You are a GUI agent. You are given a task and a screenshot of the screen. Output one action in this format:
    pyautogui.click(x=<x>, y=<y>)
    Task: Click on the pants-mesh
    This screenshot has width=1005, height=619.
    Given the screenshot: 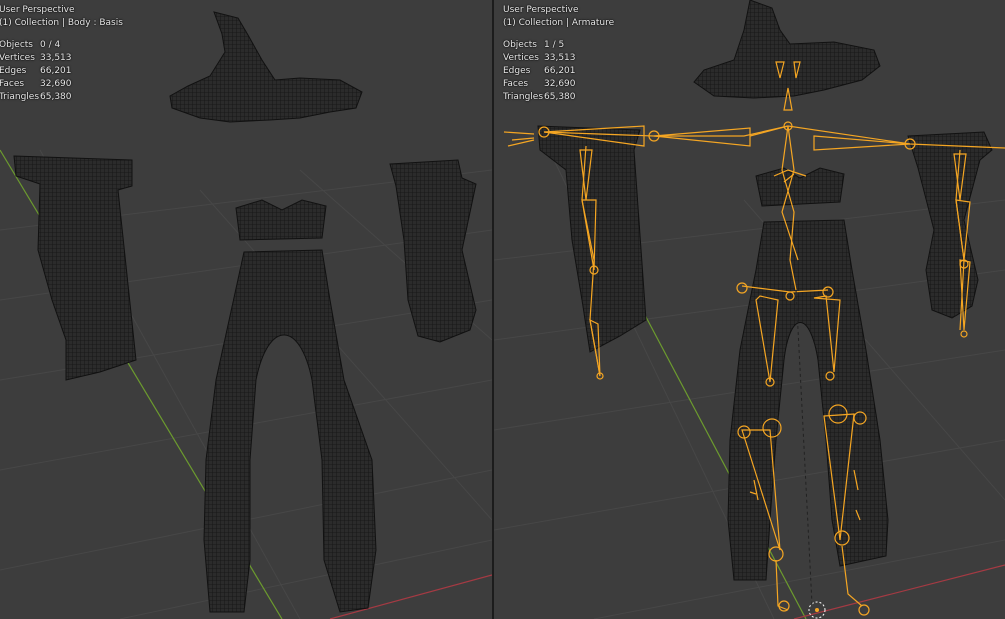 What is the action you would take?
    pyautogui.click(x=290, y=431)
    